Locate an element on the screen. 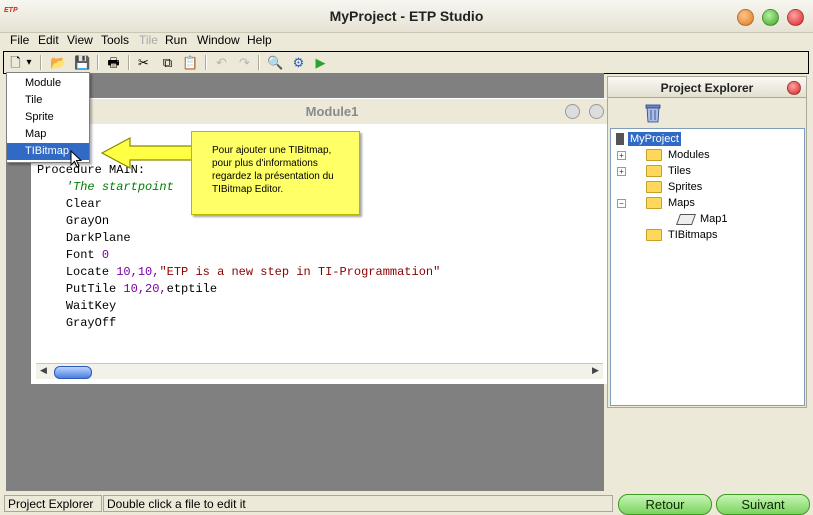 This screenshot has width=813, height=515. calculator-icon is located at coordinates (620, 139).